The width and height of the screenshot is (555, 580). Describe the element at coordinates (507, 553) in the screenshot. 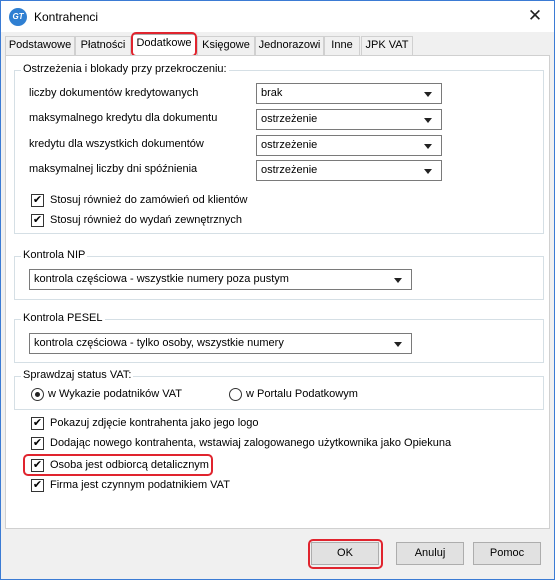

I see `help-button: Pomoc` at that location.